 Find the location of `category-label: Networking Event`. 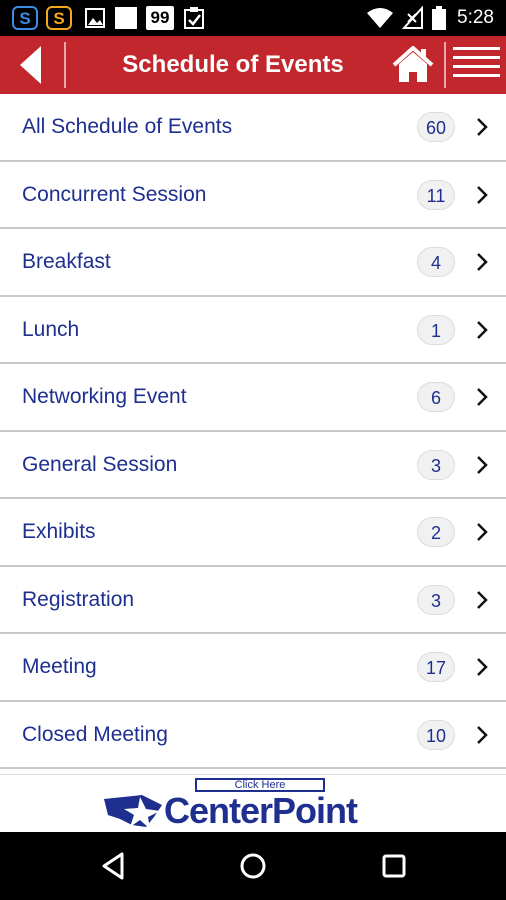

category-label: Networking Event is located at coordinates (104, 396).